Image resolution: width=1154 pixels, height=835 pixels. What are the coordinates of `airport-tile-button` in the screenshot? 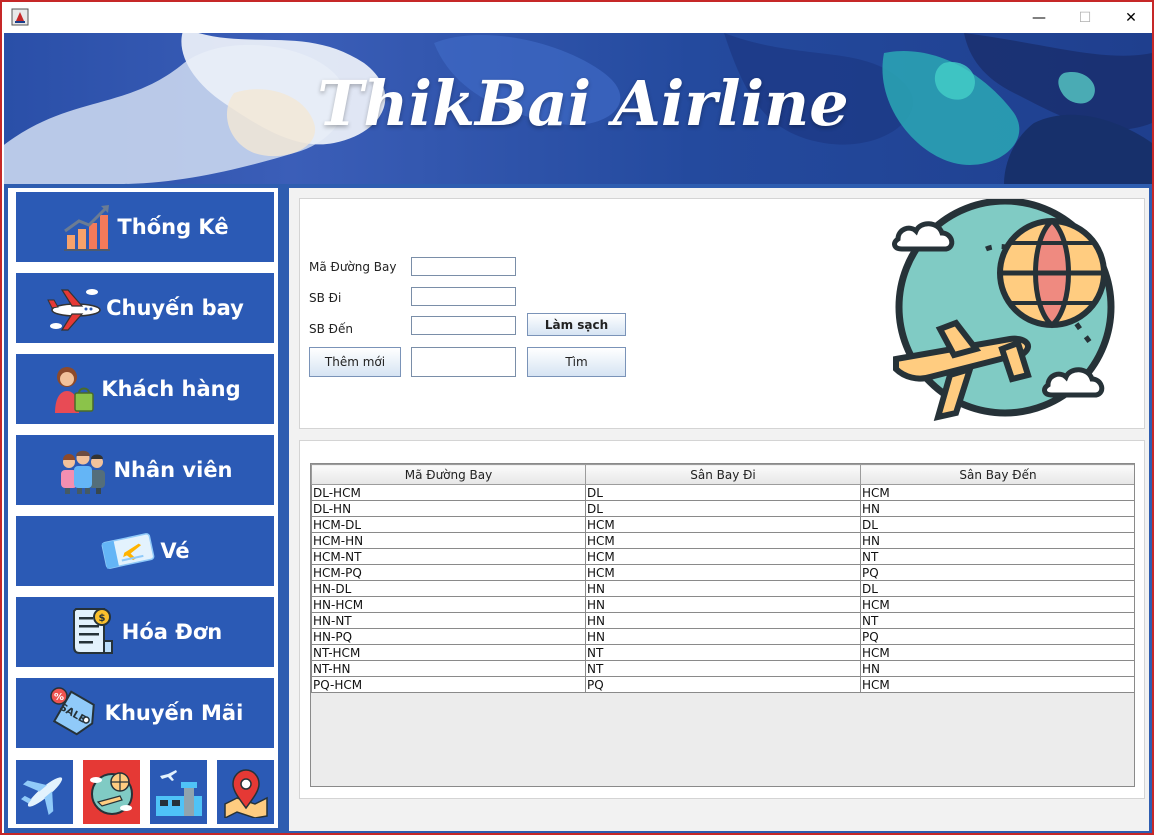 It's located at (178, 792).